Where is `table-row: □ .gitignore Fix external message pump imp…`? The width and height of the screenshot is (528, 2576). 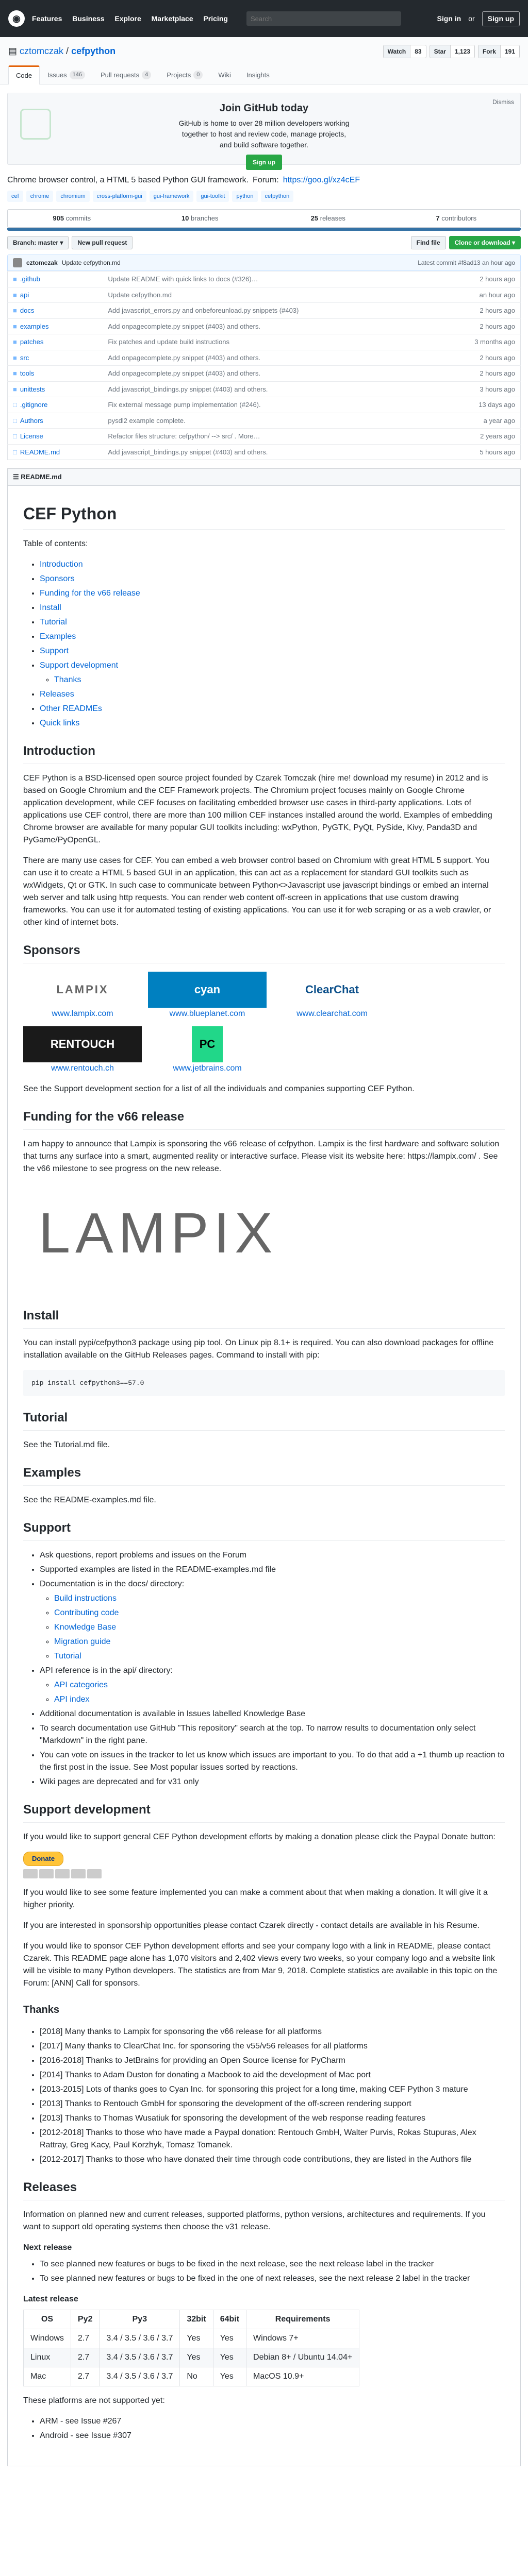
table-row: □ .gitignore Fix external message pump imp… is located at coordinates (264, 405).